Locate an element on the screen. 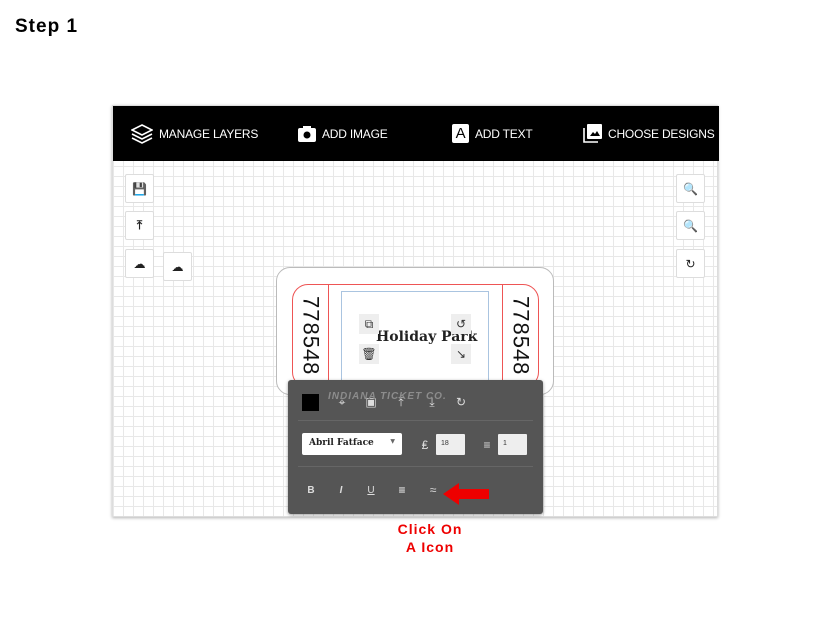  upload-icon: ⤒ is located at coordinates (139, 225).